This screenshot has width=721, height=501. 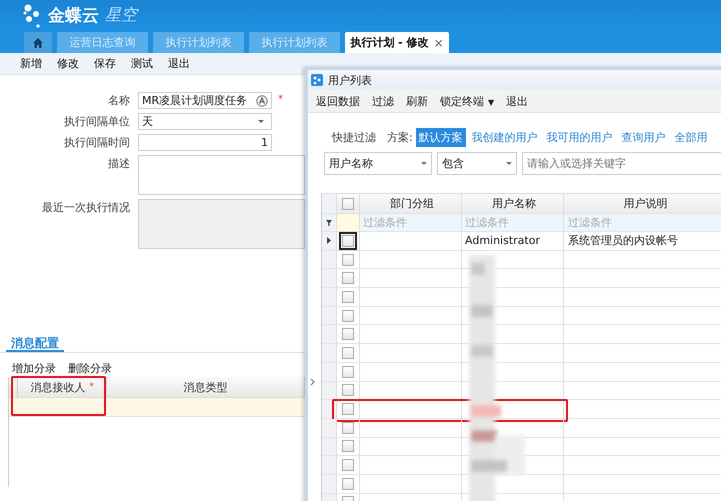 I want to click on scheme-label: 方案:, so click(x=400, y=137).